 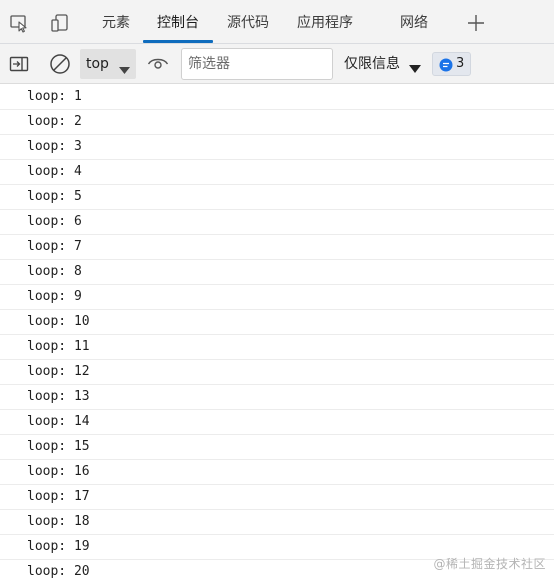 I want to click on console-log-row: loop: 14, so click(x=277, y=422).